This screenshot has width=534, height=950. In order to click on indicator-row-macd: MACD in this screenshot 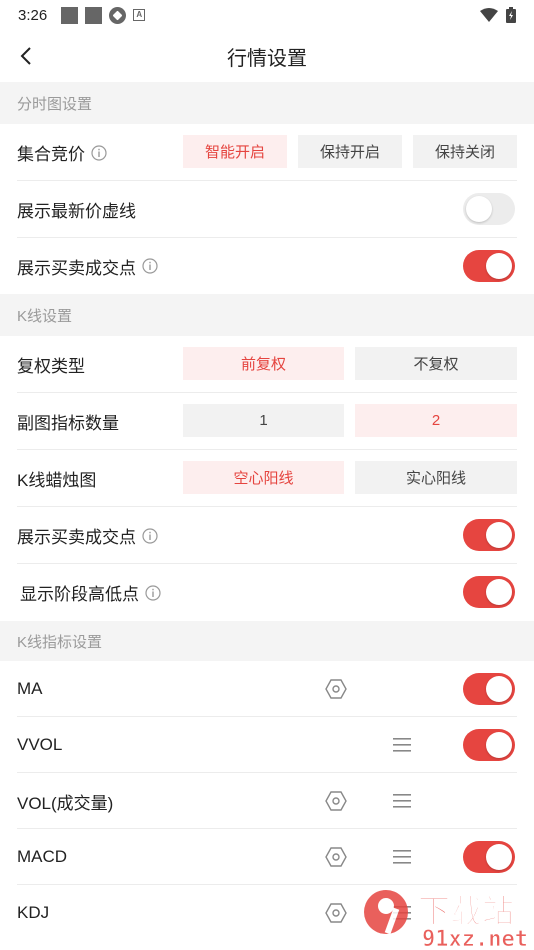, I will do `click(267, 857)`.